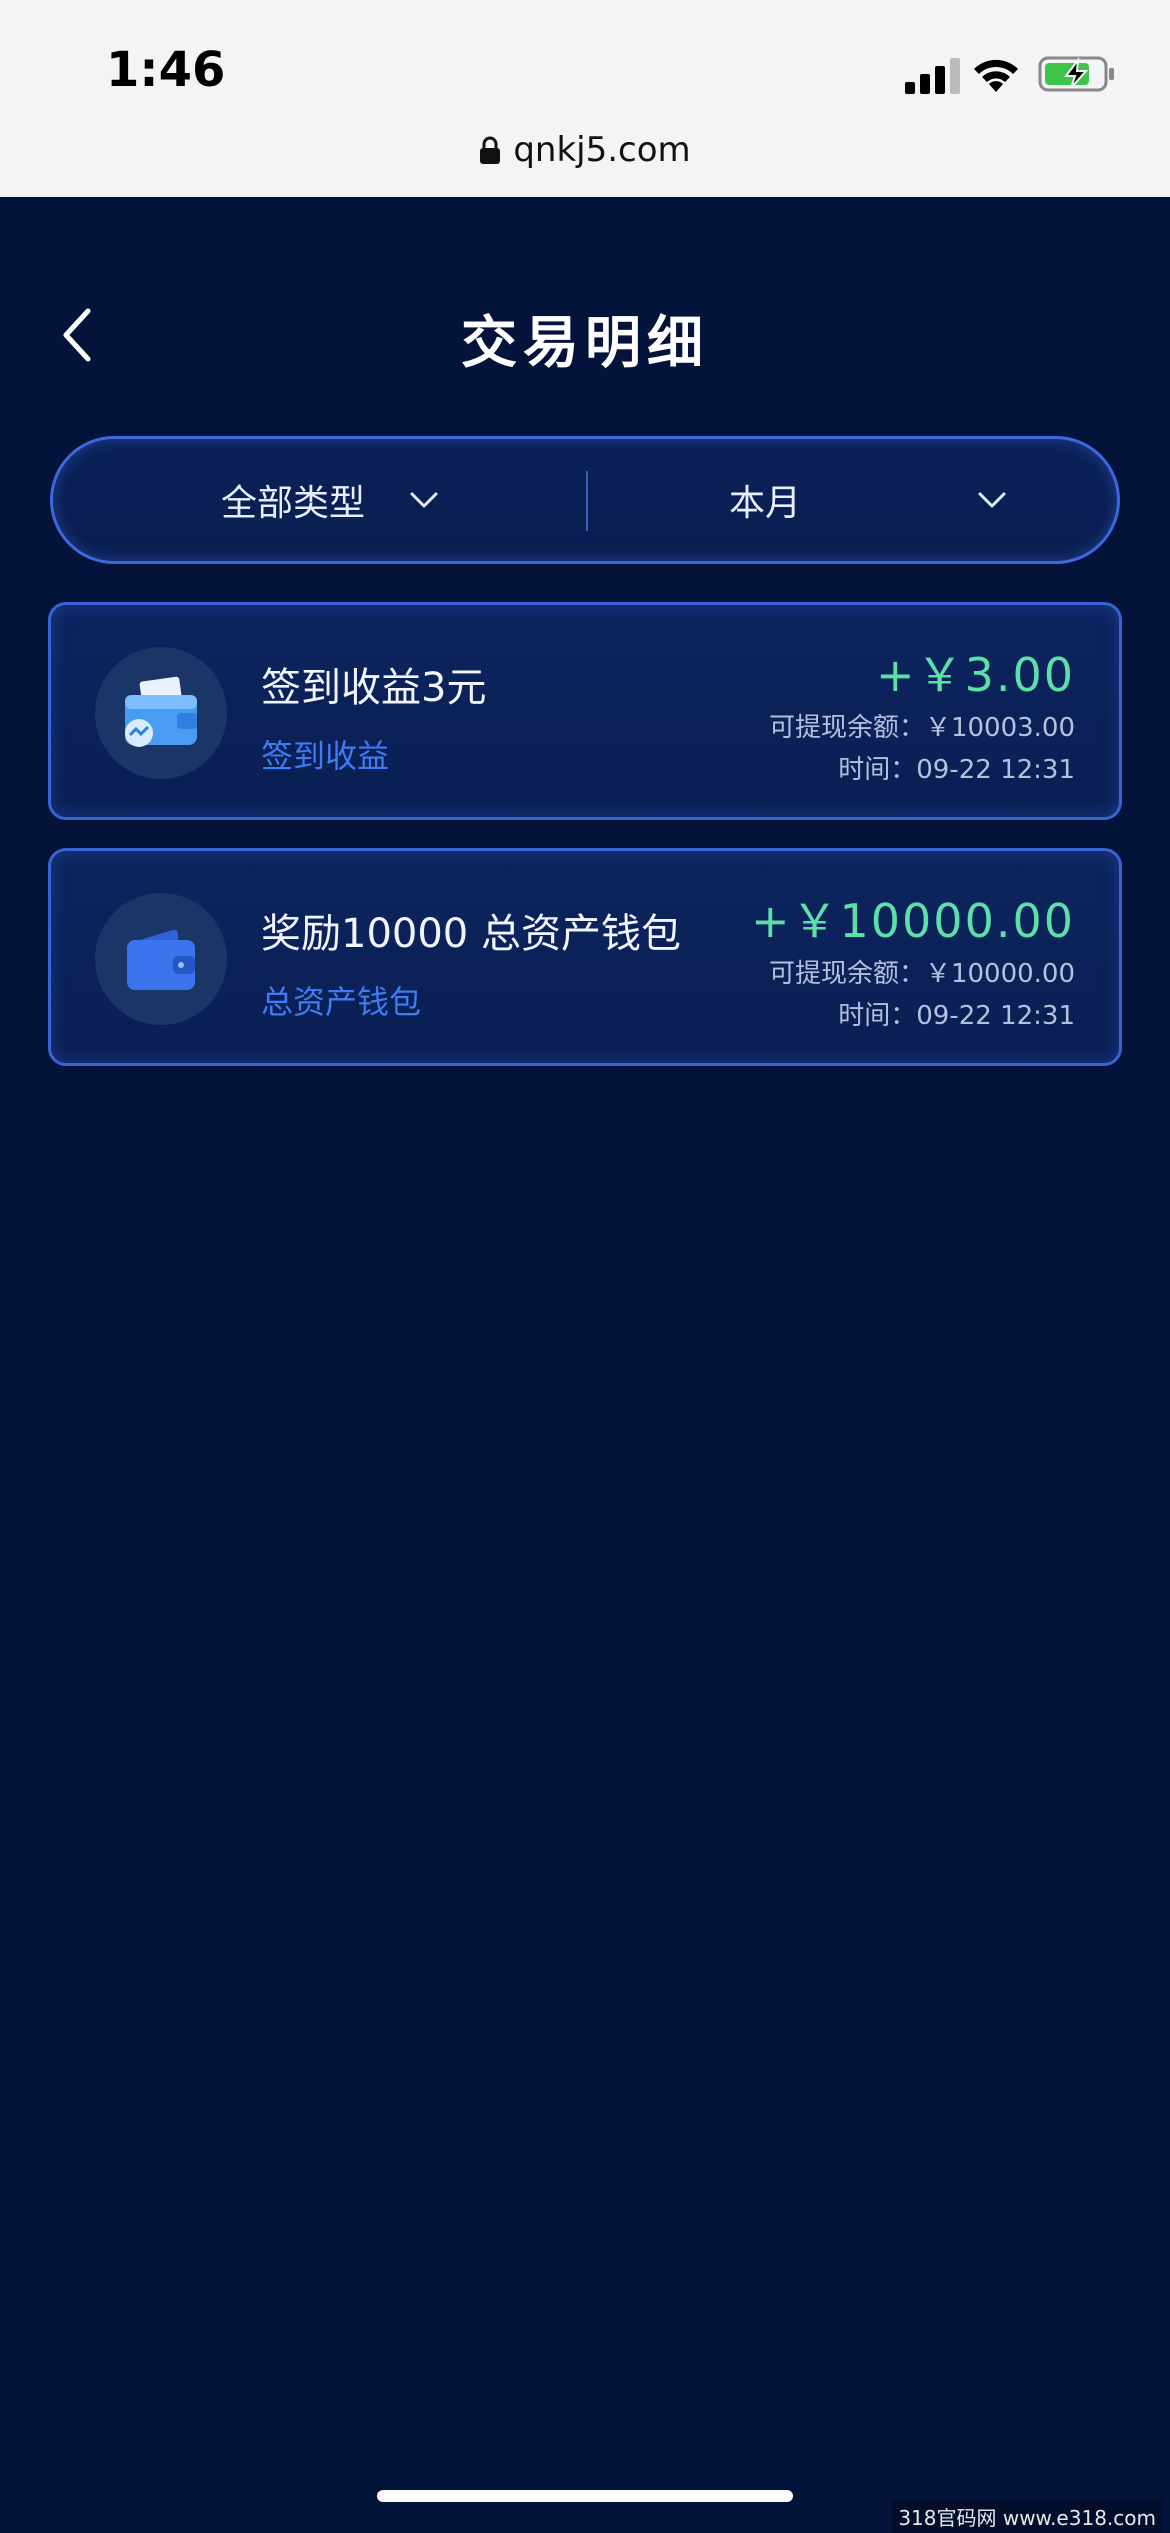 Image resolution: width=1170 pixels, height=2533 pixels. What do you see at coordinates (1076, 74) in the screenshot?
I see `battery-charging-icon` at bounding box center [1076, 74].